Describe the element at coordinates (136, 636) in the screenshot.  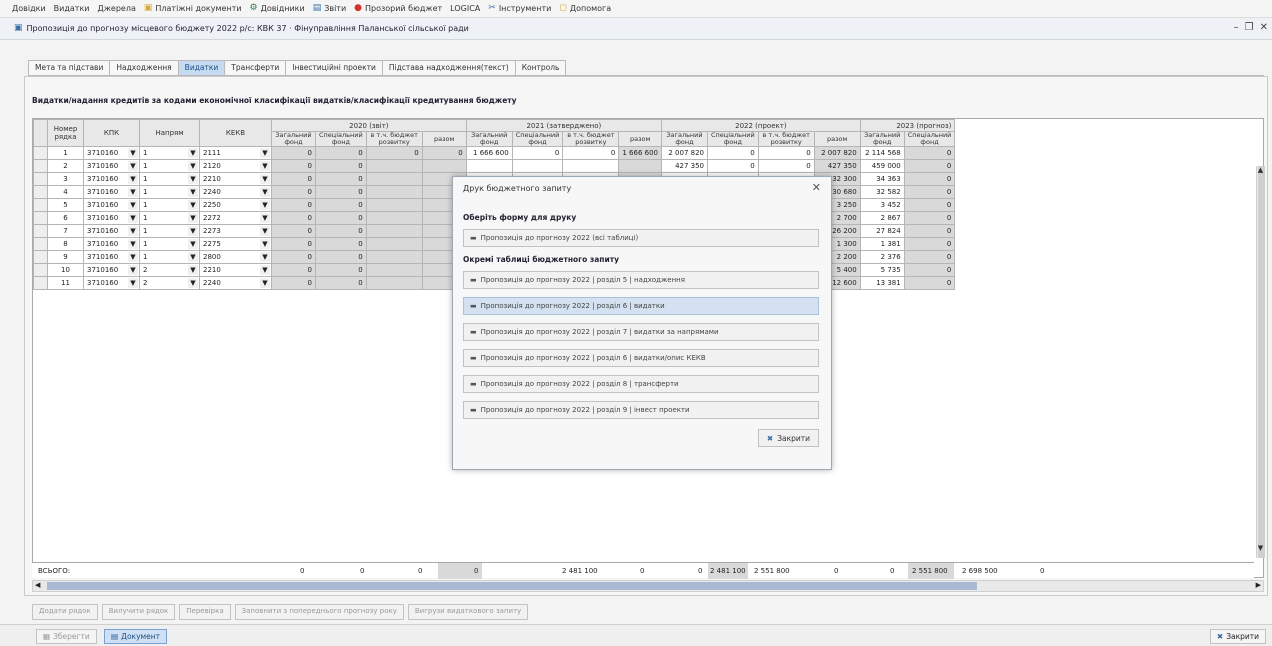
I see `document-button: ▤ Документ` at that location.